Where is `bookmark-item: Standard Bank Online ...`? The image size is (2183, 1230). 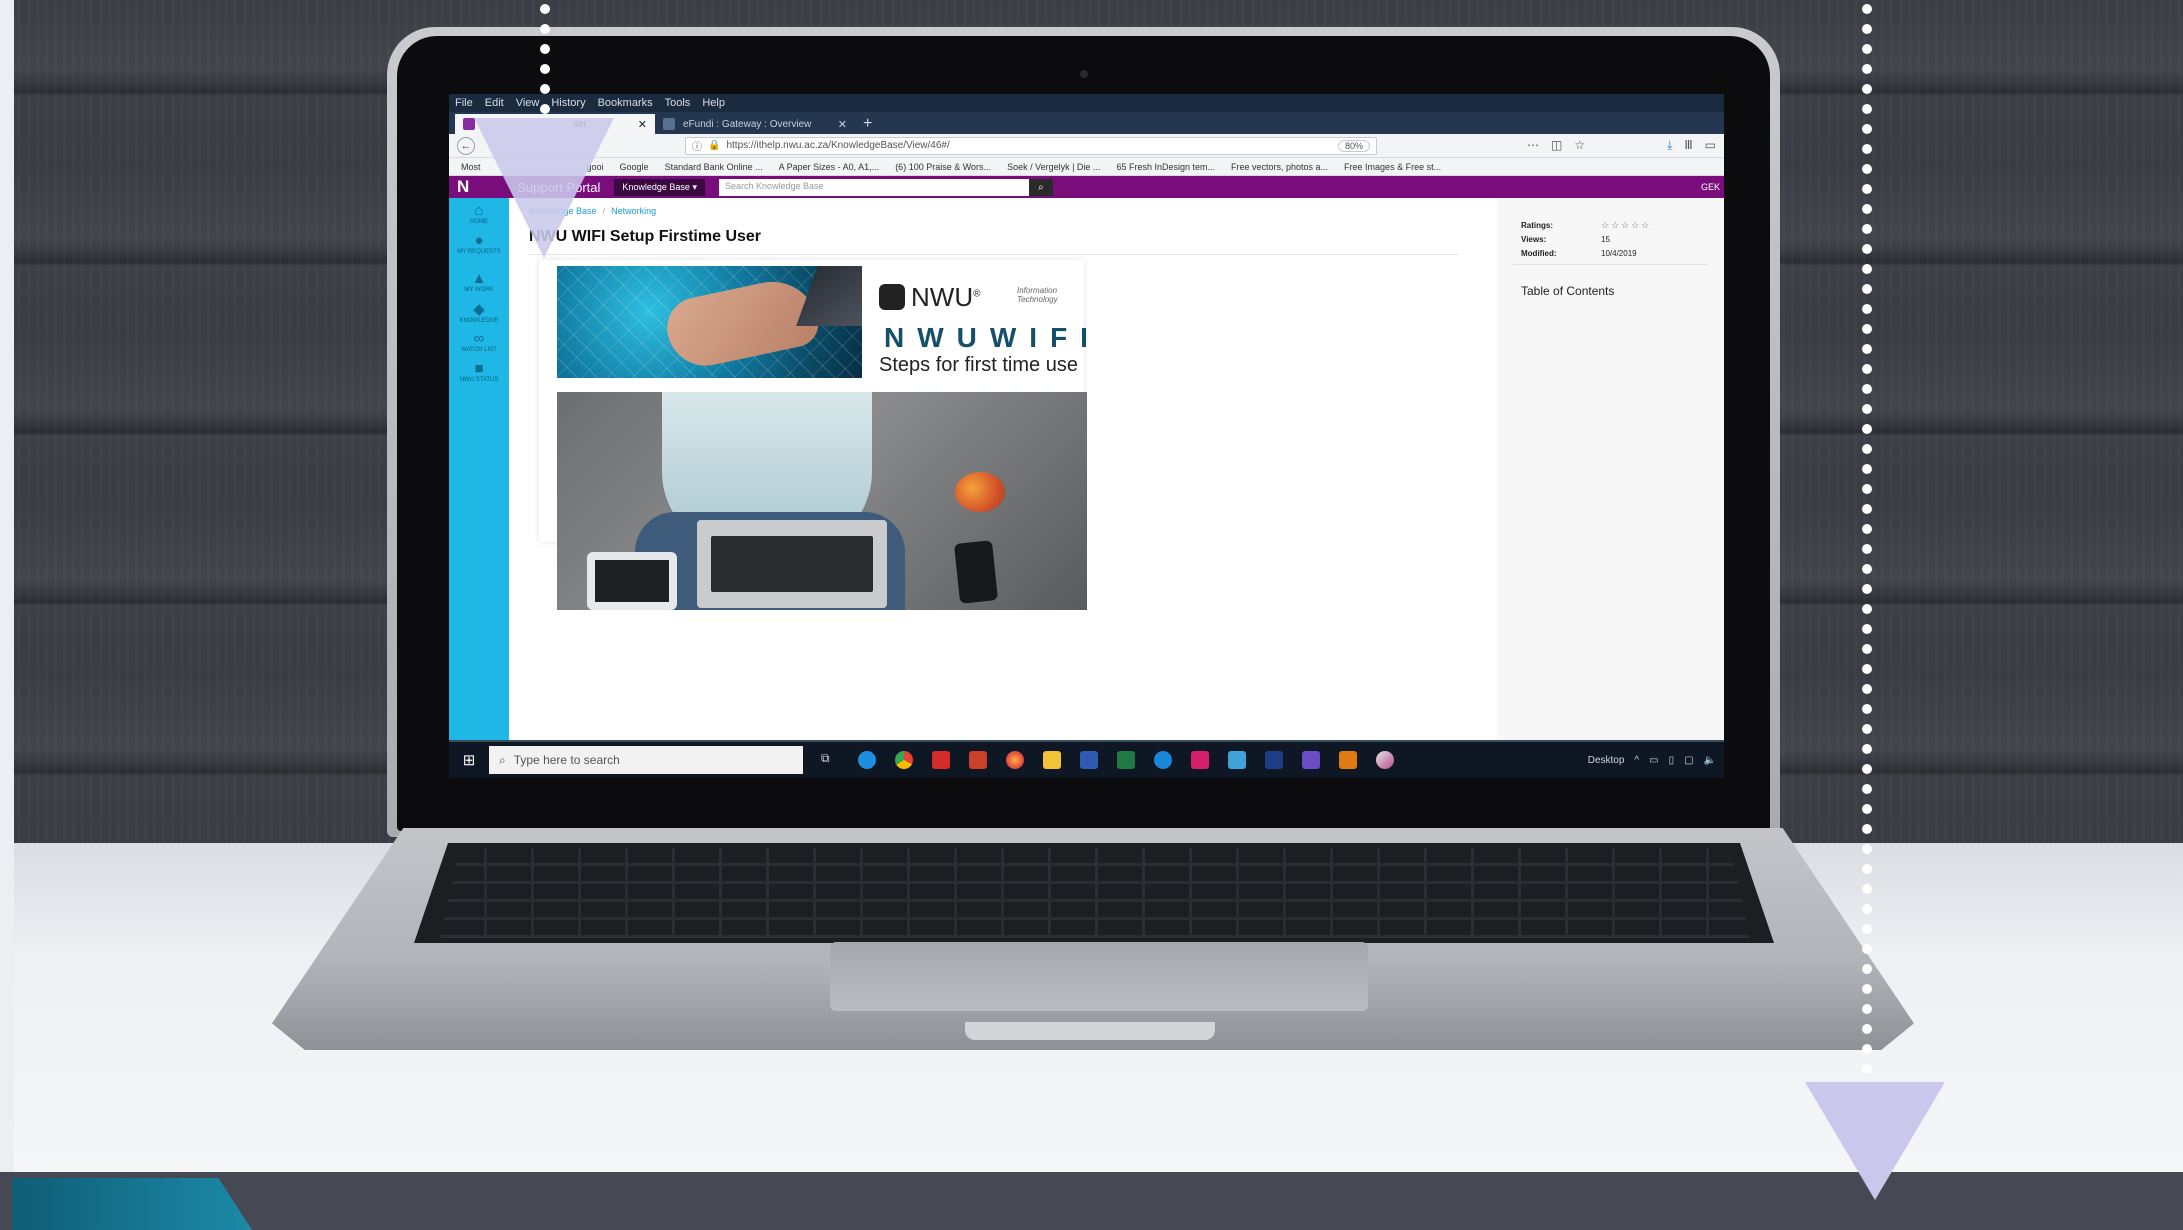
bookmark-item: Standard Bank Online ... is located at coordinates (714, 167).